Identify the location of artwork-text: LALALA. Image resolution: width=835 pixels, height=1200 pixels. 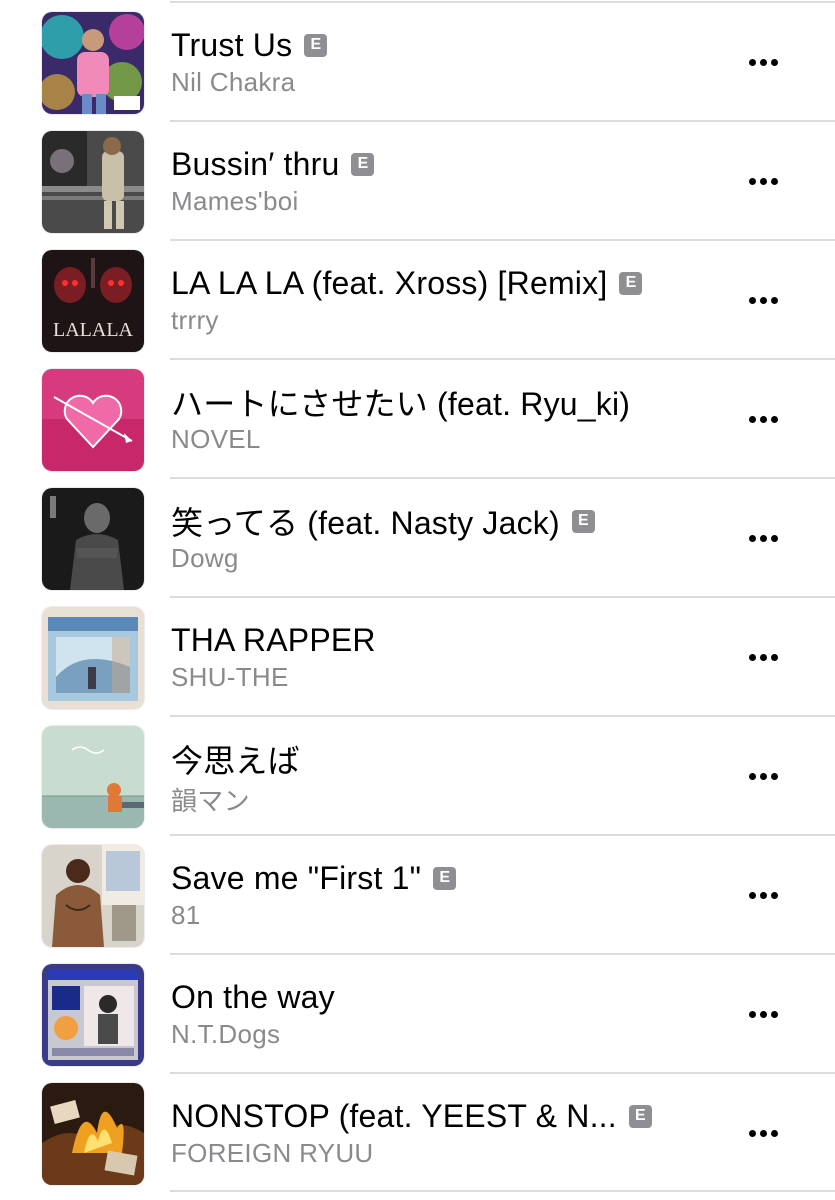
(93, 330).